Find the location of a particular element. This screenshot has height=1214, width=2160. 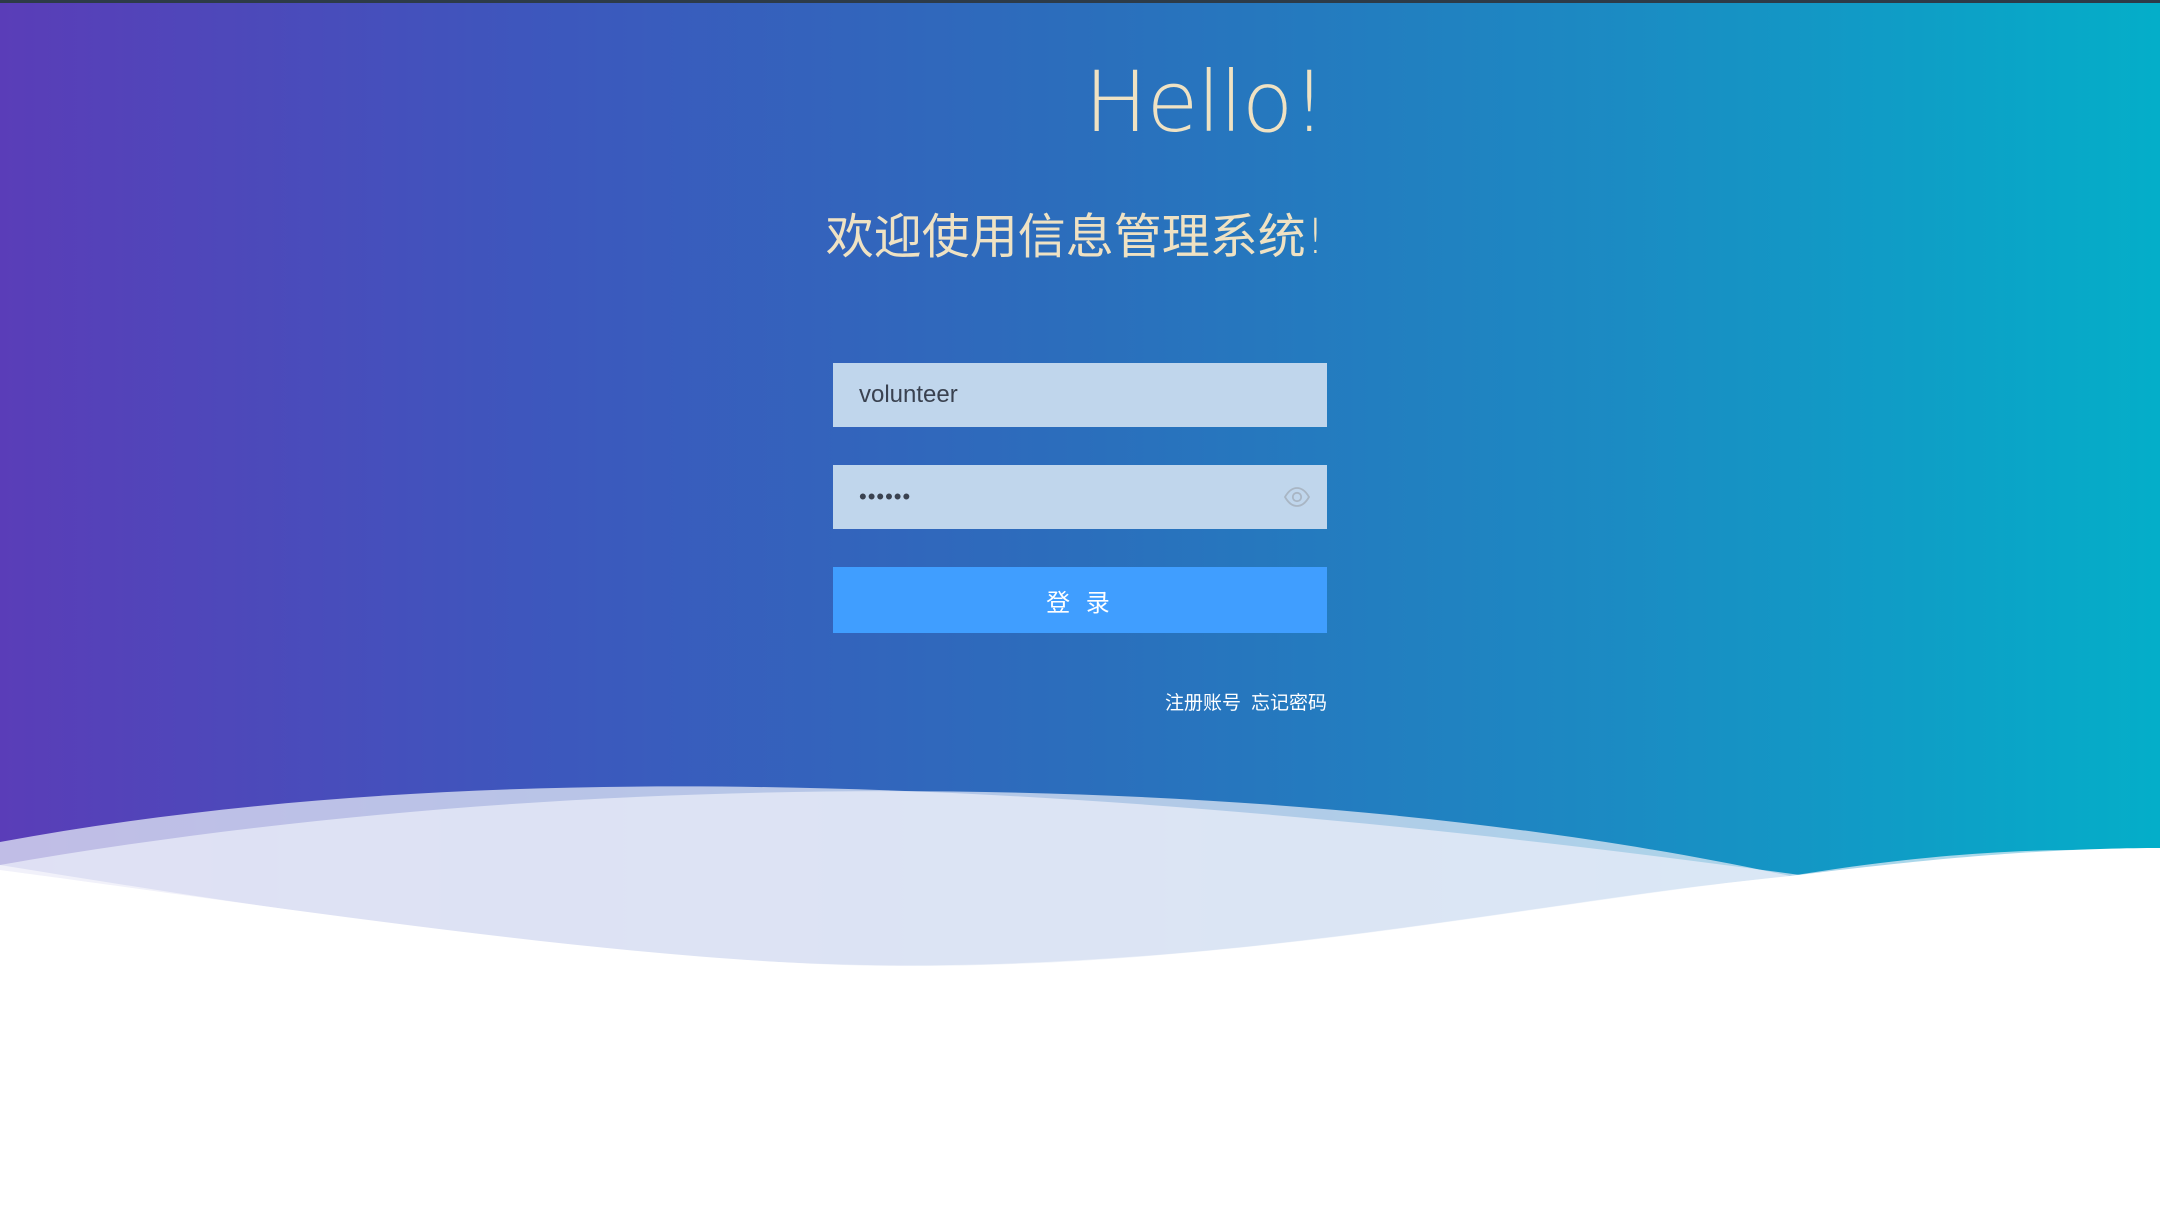

password-input is located at coordinates (1080, 497).